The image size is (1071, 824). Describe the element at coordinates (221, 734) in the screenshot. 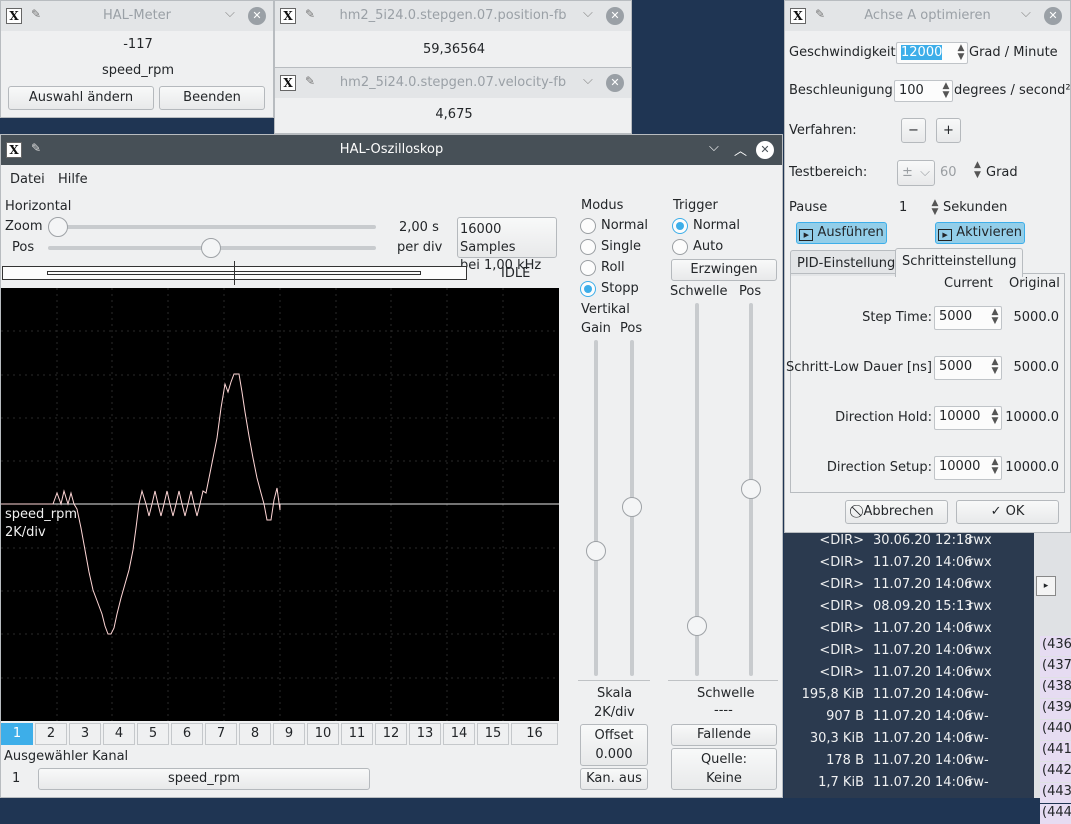

I see `channel-button-7: 7` at that location.